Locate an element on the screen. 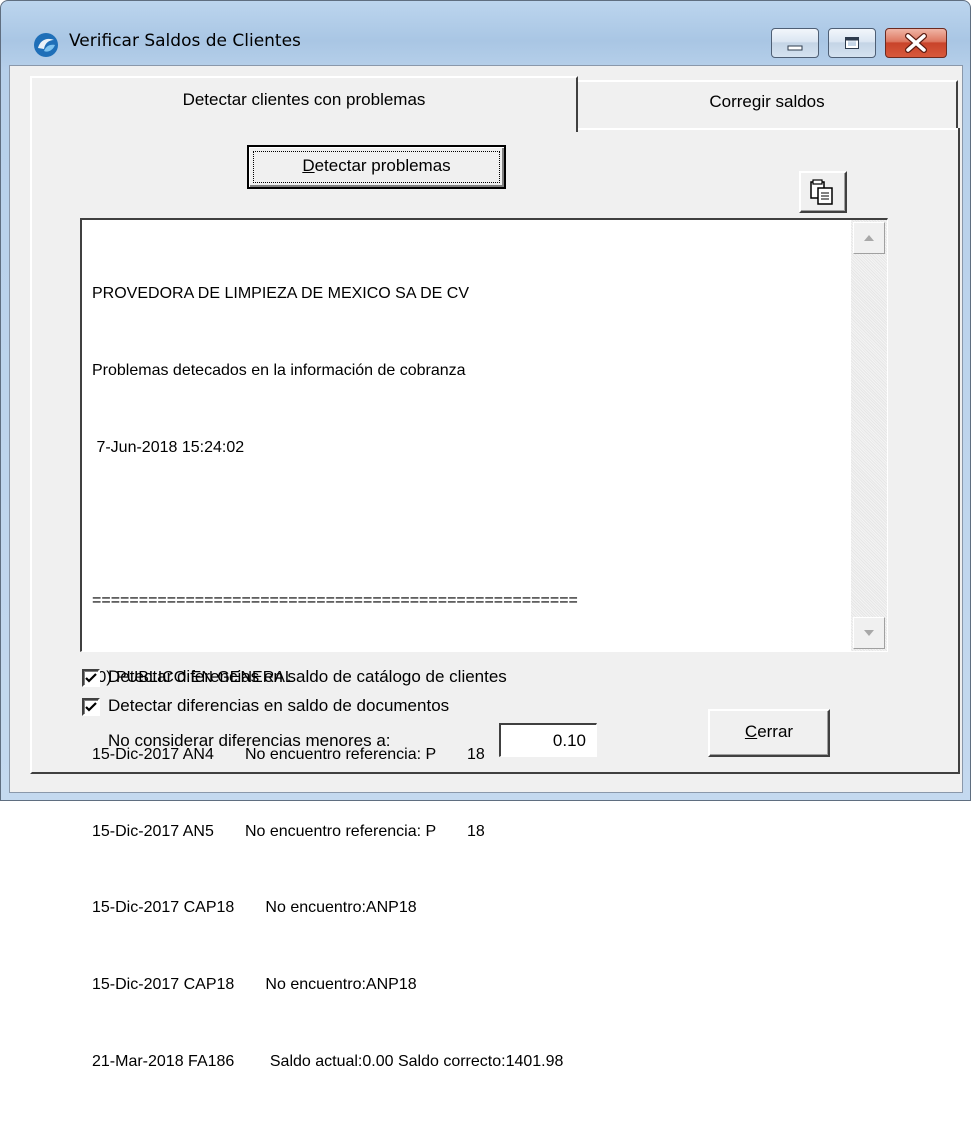 This screenshot has height=1126, width=971. copy-button is located at coordinates (823, 192).